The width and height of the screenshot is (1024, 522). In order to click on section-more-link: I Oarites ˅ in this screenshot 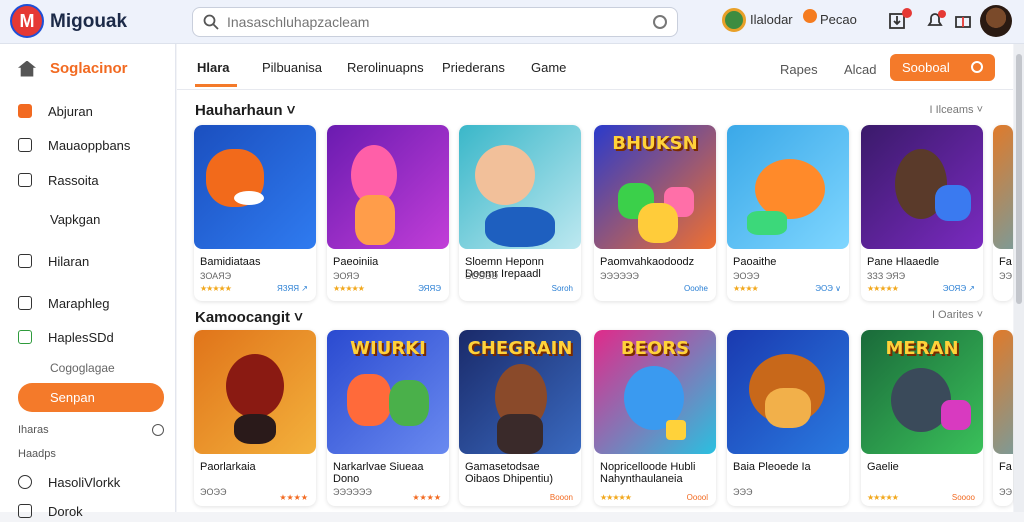, I will do `click(957, 315)`.